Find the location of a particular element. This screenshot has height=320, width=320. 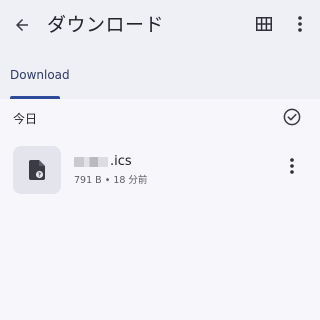

arrow-back-icon is located at coordinates (22, 25).